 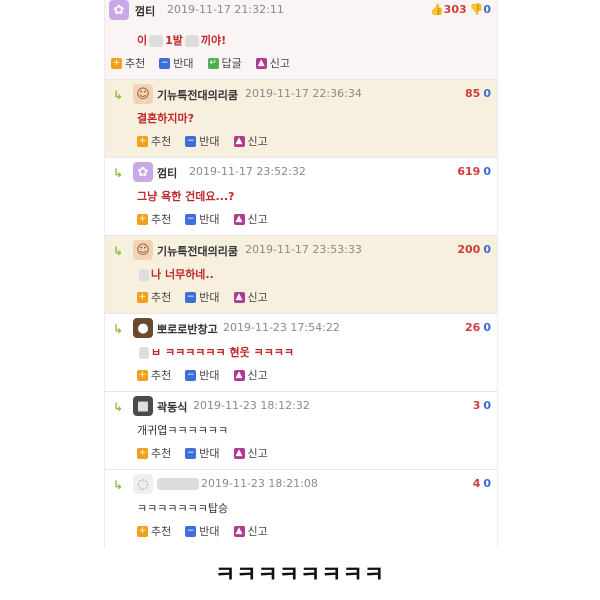 I want to click on upvote-count: 4, so click(x=476, y=483).